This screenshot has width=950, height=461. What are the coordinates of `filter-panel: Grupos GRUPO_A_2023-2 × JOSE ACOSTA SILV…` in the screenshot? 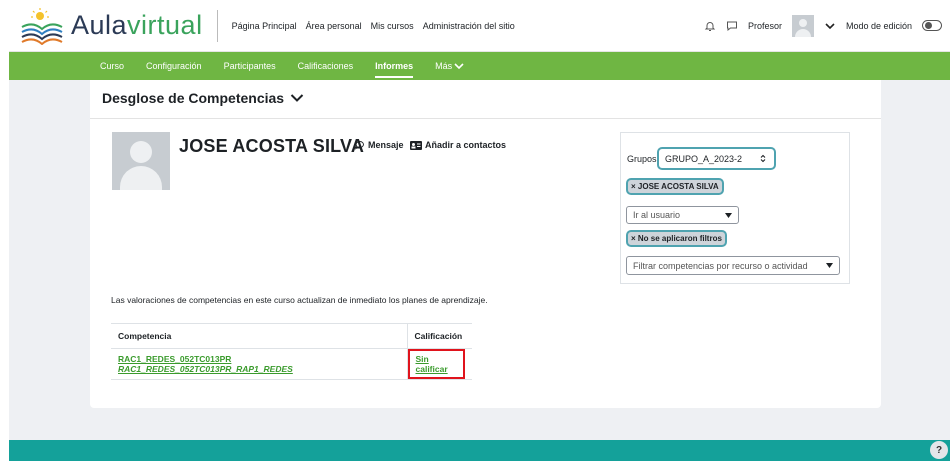 It's located at (735, 208).